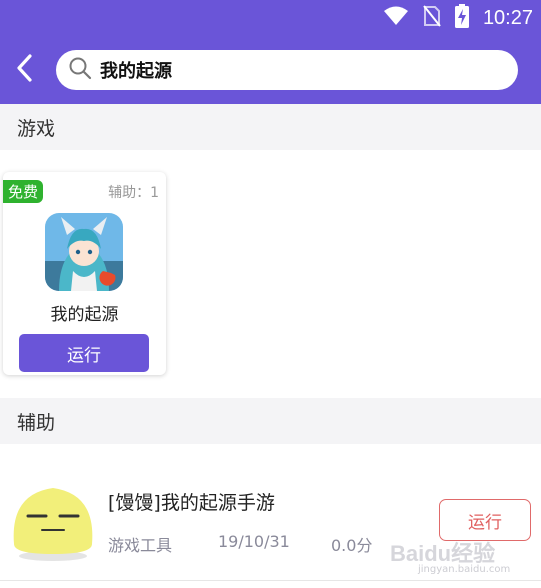 Image resolution: width=541 pixels, height=588 pixels. I want to click on battery-charging-icon, so click(461, 18).